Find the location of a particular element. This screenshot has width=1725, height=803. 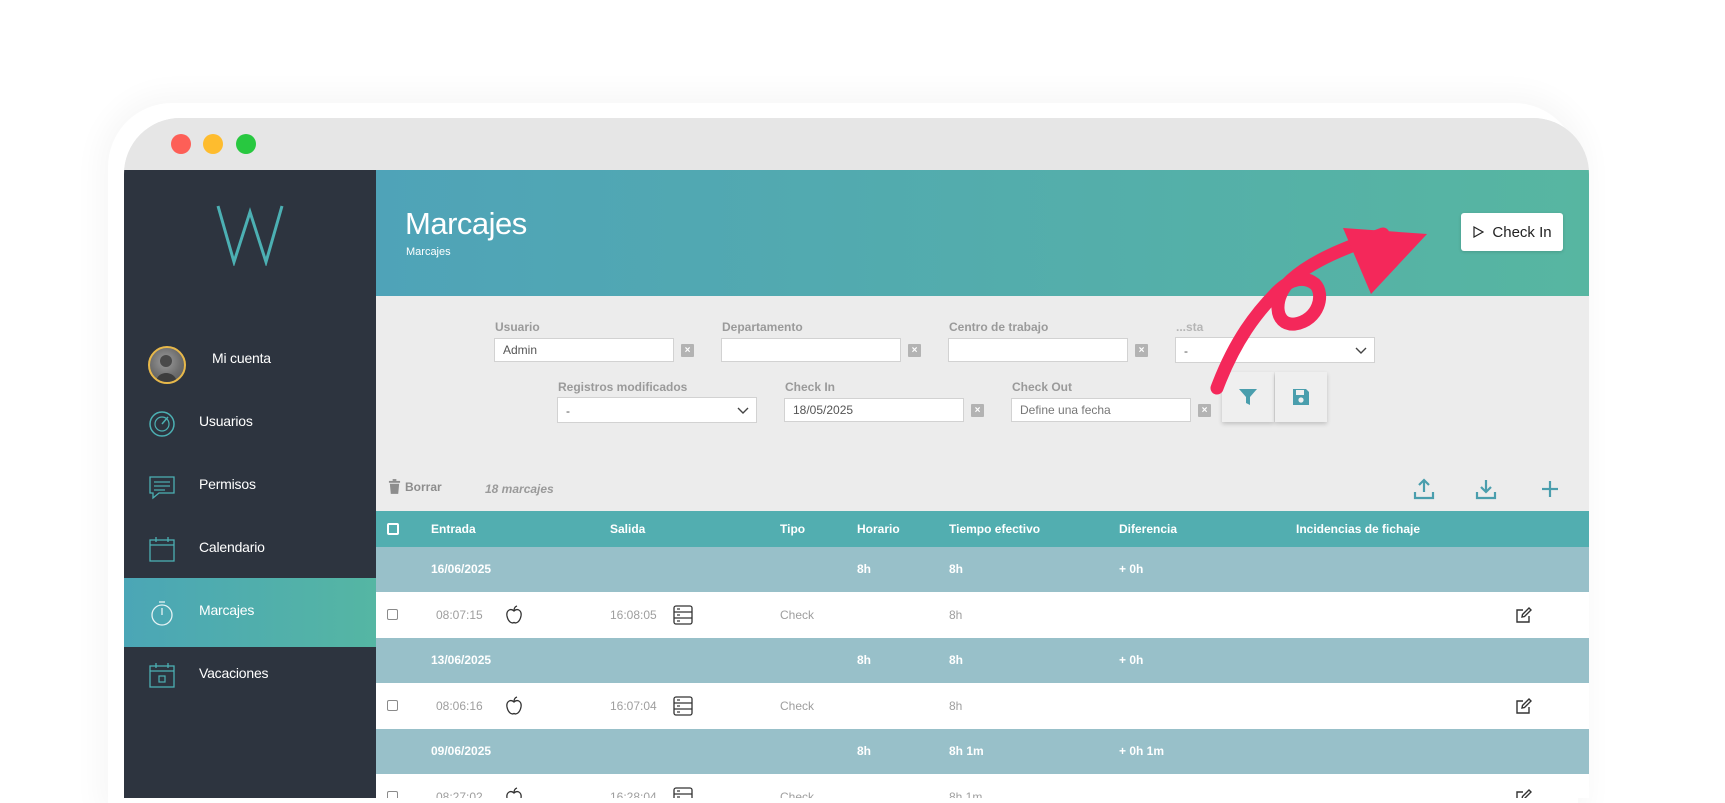

check-in-button: Check In is located at coordinates (1512, 232).